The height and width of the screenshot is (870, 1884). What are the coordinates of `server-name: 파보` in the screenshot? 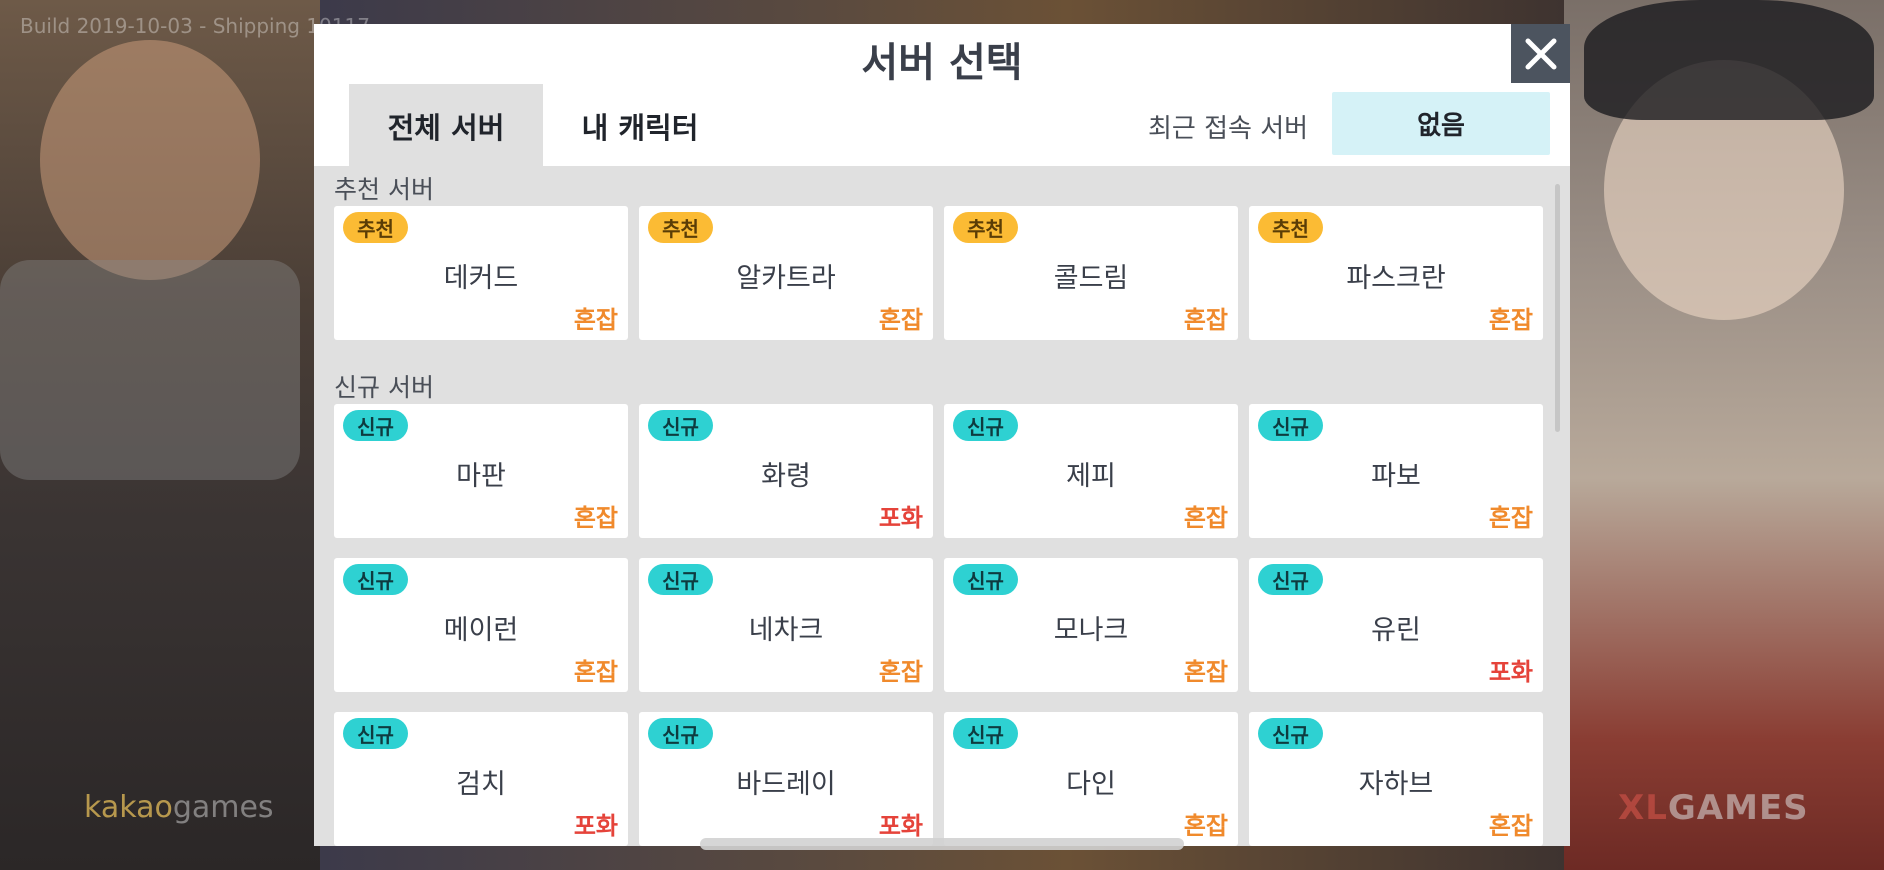 It's located at (1396, 476).